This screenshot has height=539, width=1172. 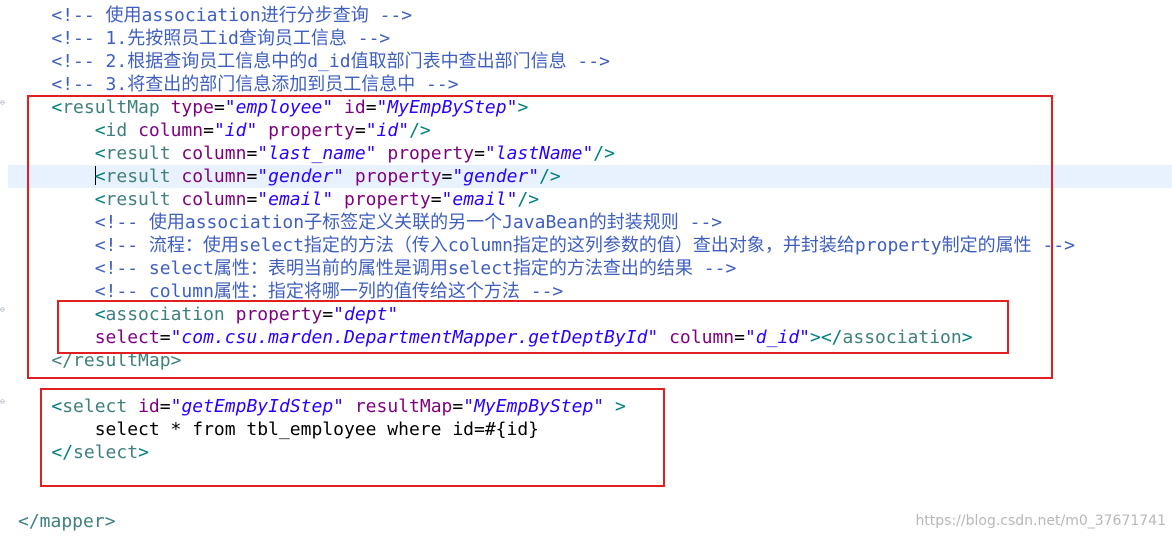 What do you see at coordinates (111, 107) in the screenshot?
I see `tag-name: resultMap` at bounding box center [111, 107].